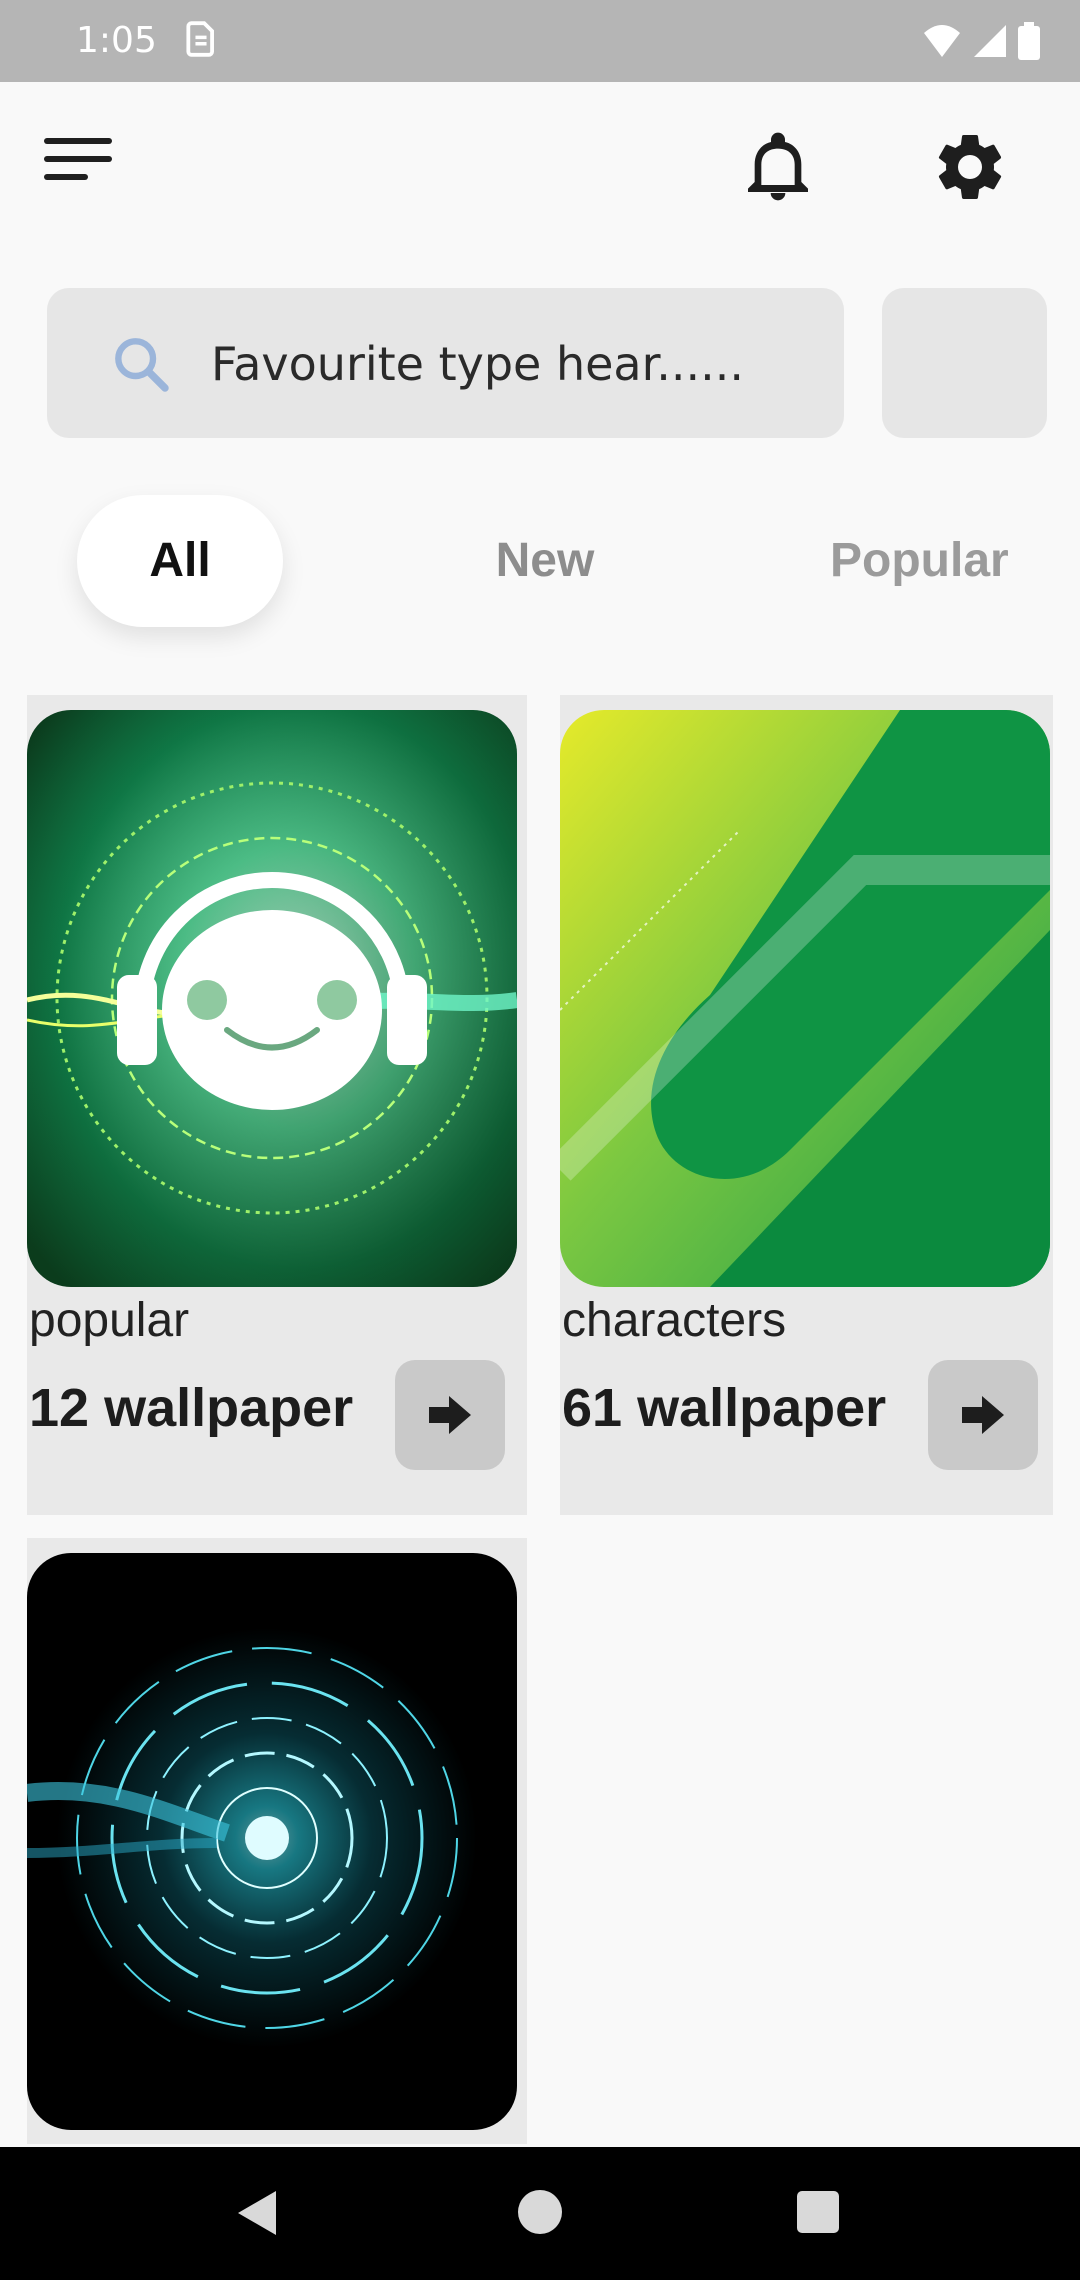 This screenshot has width=1080, height=2280. Describe the element at coordinates (191, 1408) in the screenshot. I see `wallpaper-count: 12 wallpaper` at that location.